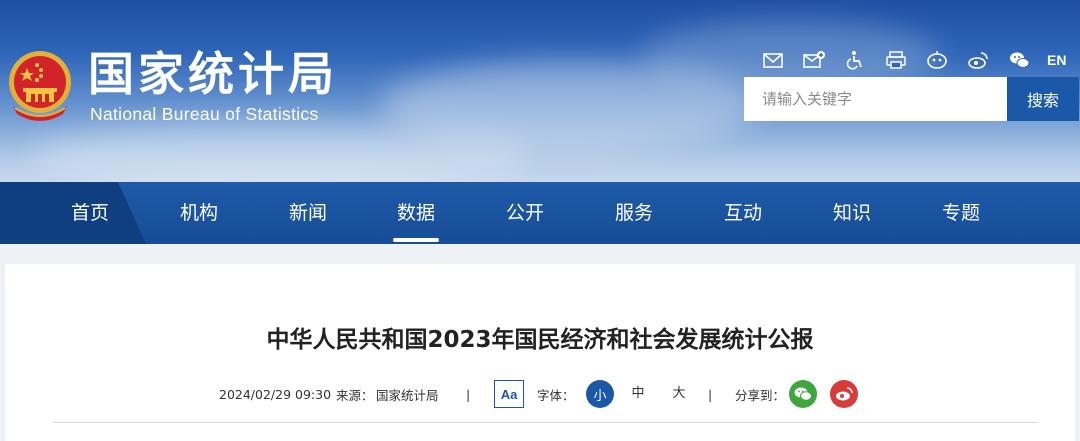  I want to click on wechat-icon, so click(1019, 60).